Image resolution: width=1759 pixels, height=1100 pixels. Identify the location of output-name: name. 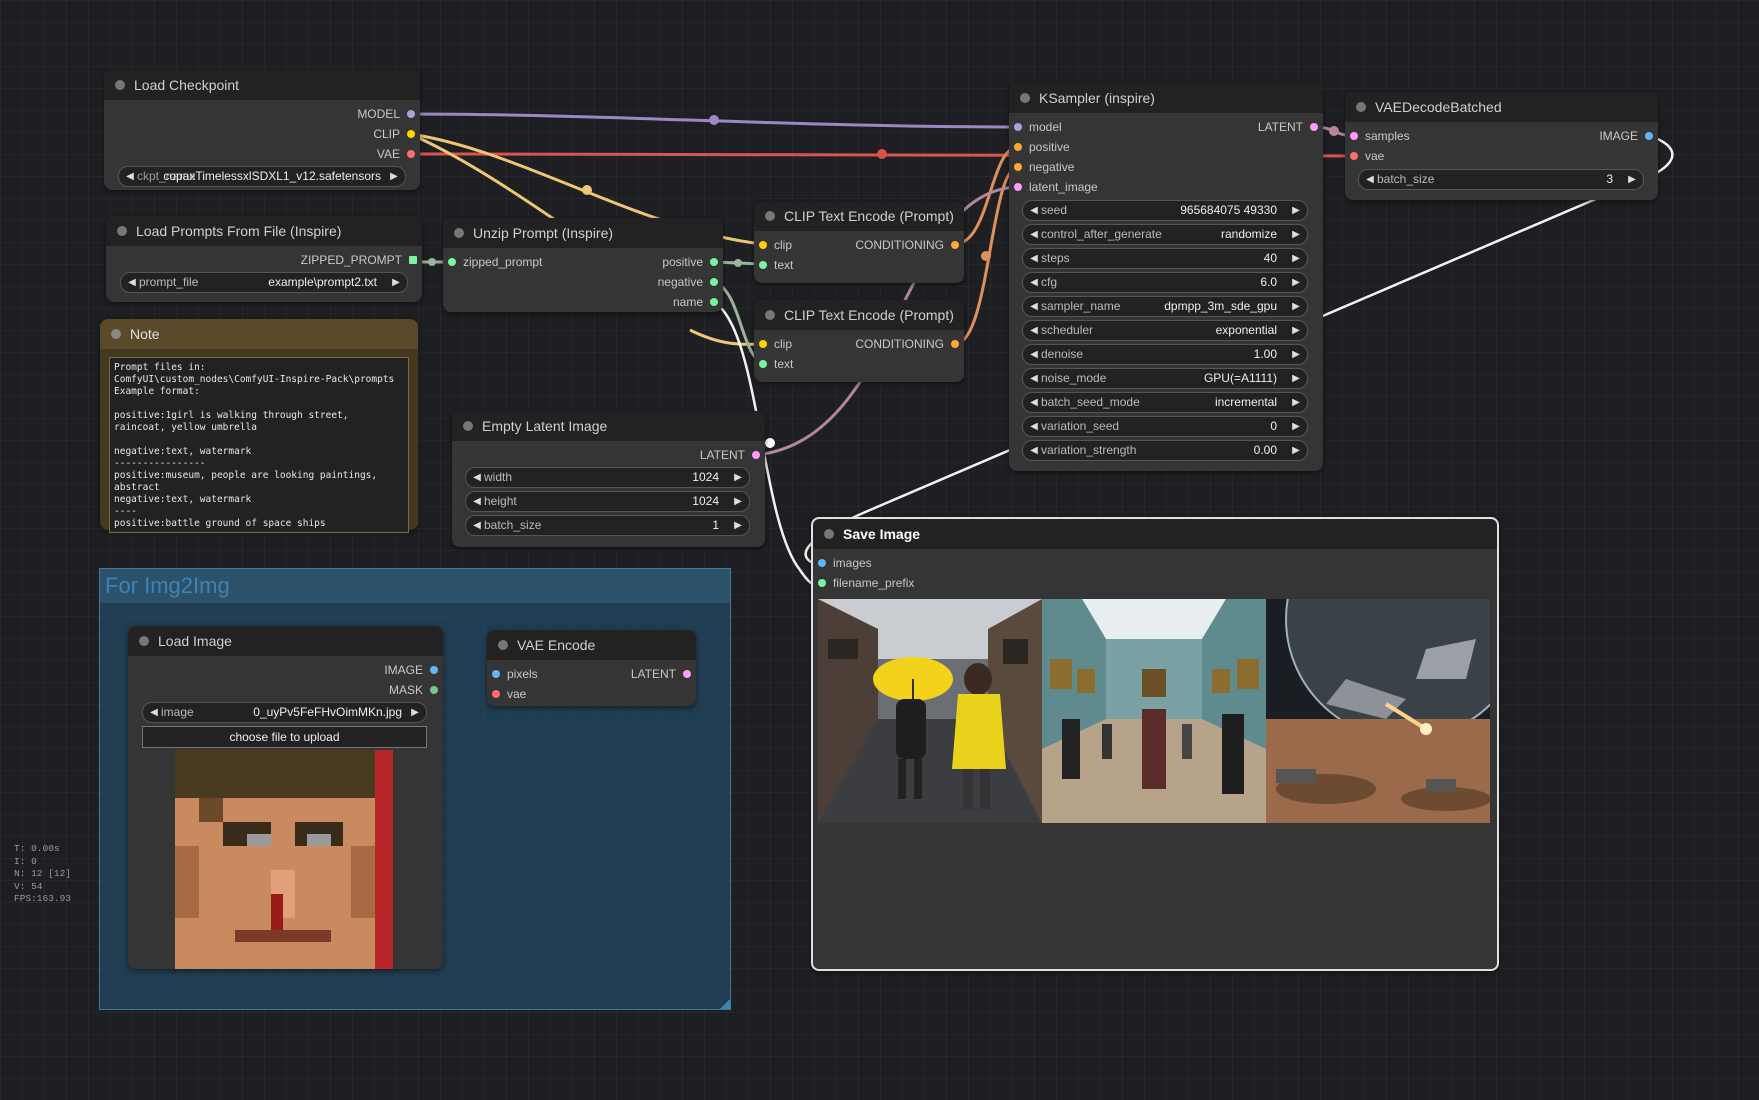
(698, 302).